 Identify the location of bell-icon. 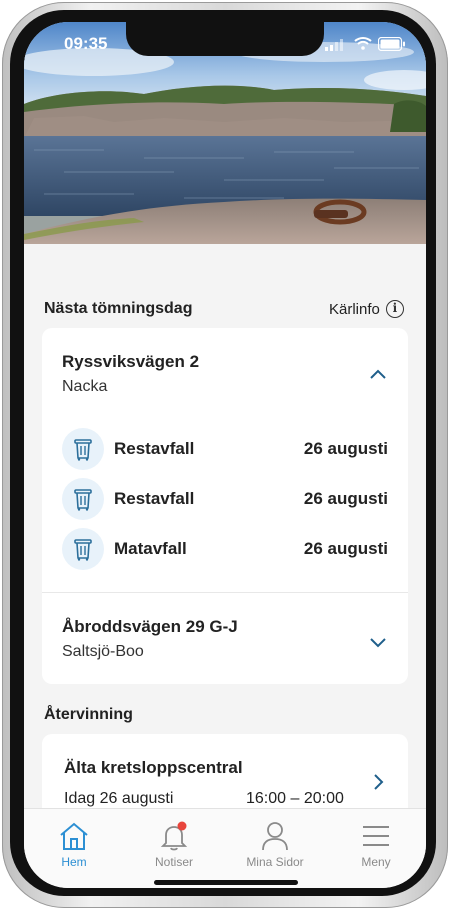
(174, 838).